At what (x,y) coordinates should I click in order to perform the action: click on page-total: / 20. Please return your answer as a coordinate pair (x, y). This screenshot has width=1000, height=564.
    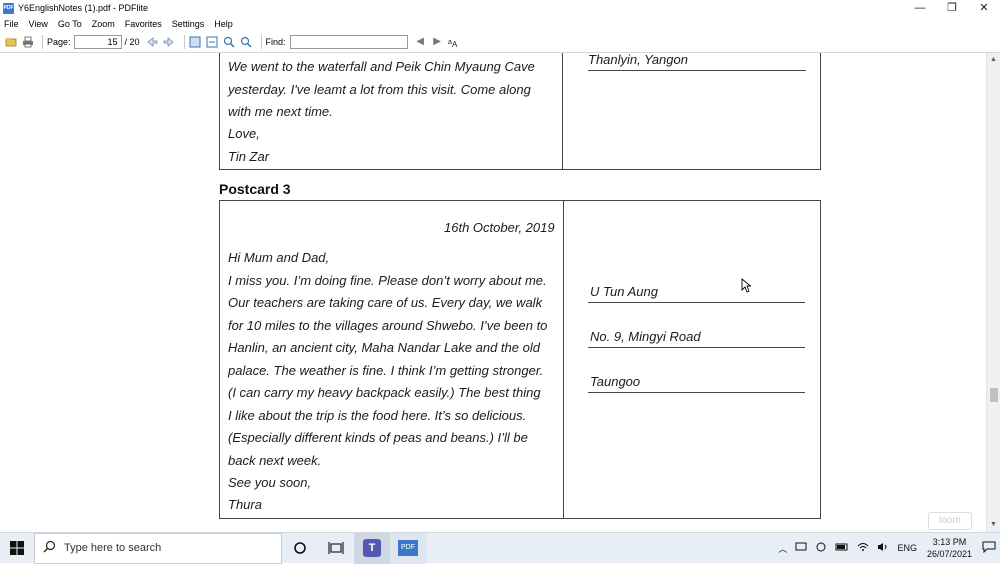
    Looking at the image, I should click on (132, 41).